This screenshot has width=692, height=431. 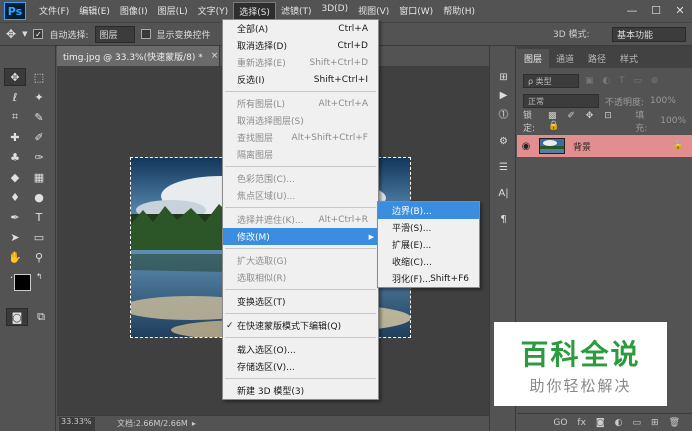 What do you see at coordinates (597, 58) in the screenshot?
I see `panel-tab: 路径` at bounding box center [597, 58].